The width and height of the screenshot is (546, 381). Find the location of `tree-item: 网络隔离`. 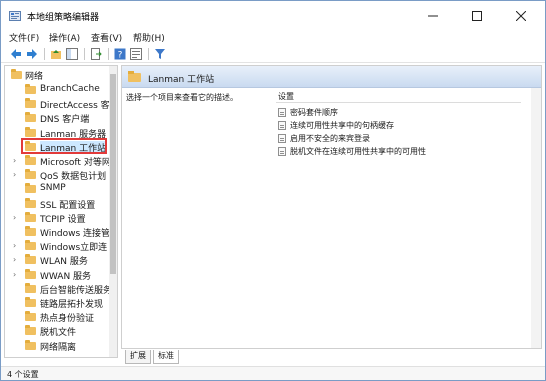

tree-item: 网络隔离 is located at coordinates (57, 346).